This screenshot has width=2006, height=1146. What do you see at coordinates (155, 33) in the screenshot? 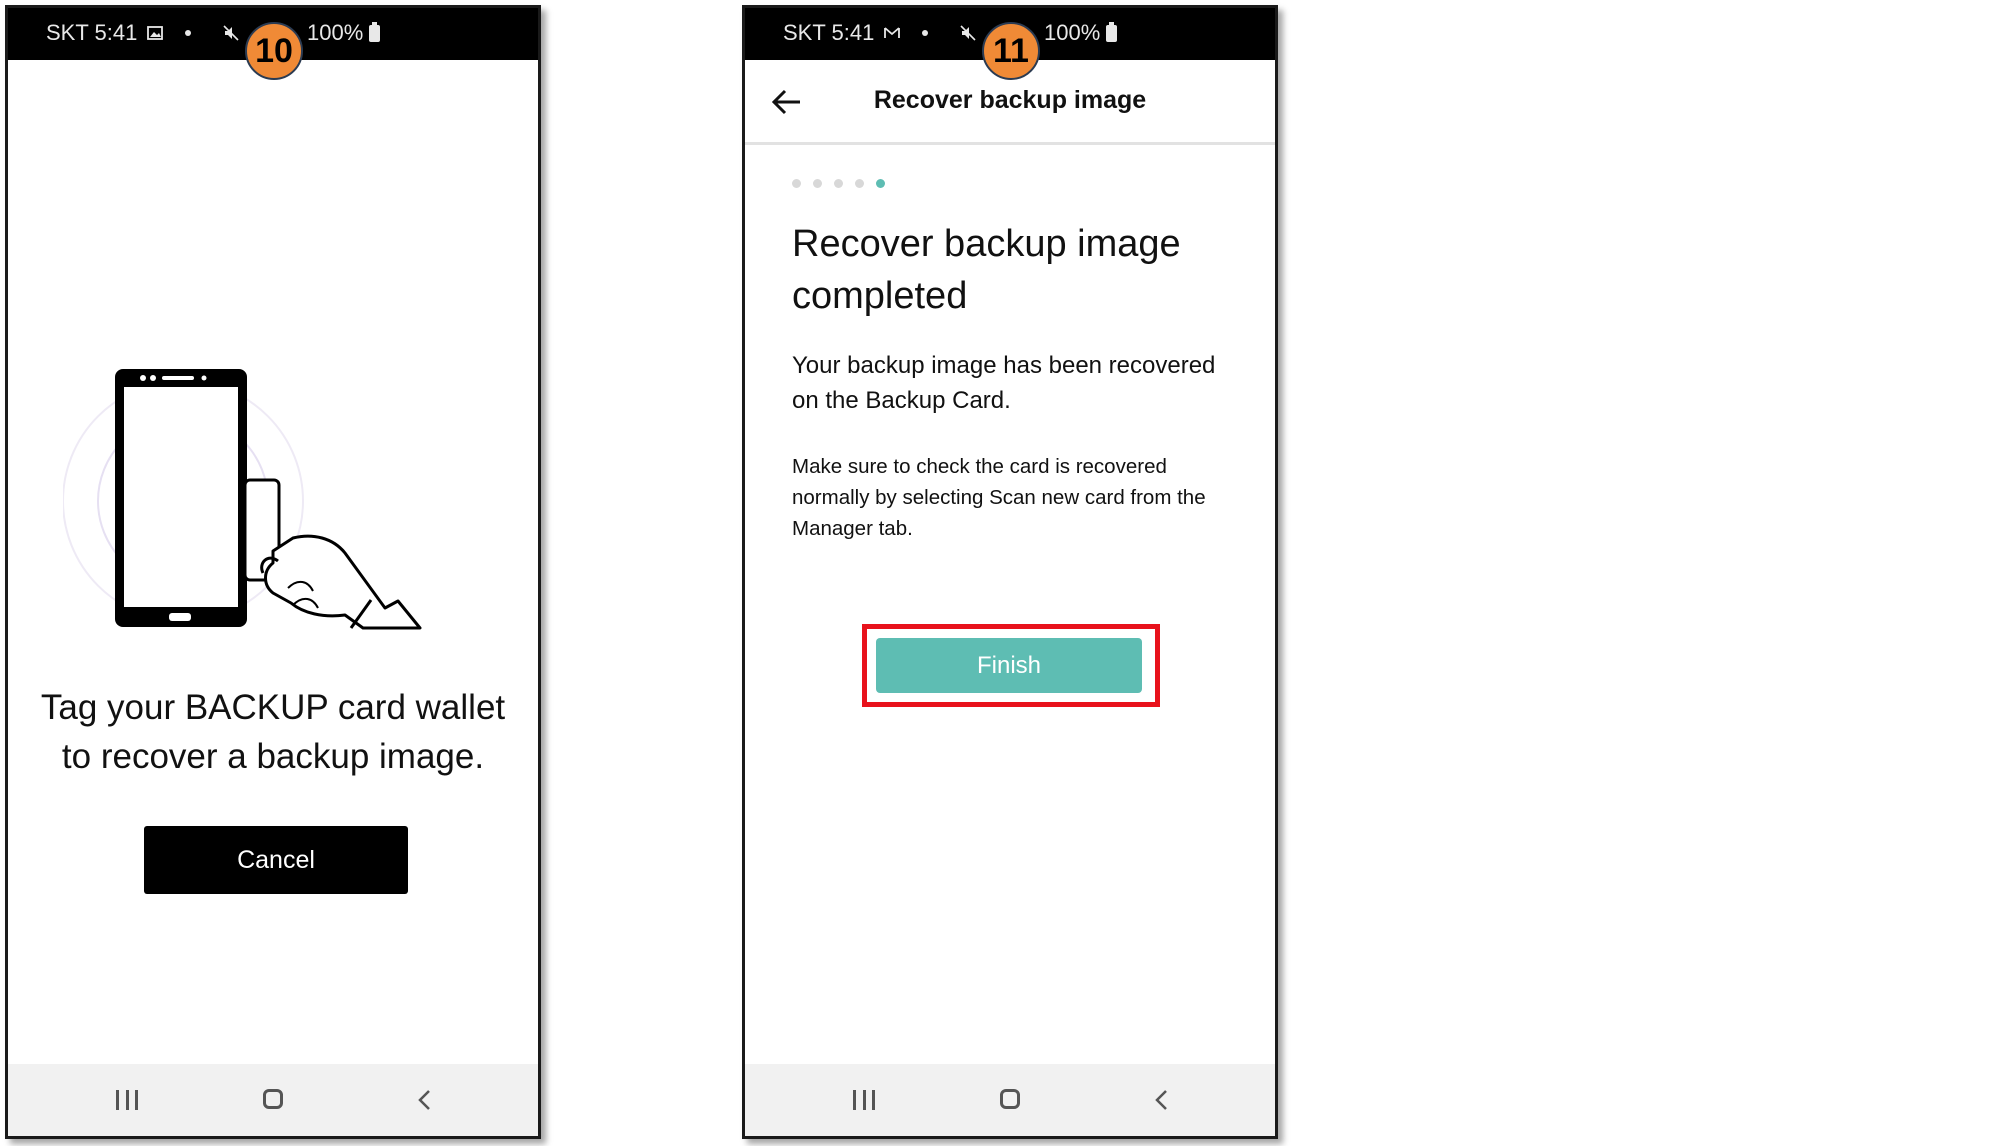
I see `gallery-icon` at bounding box center [155, 33].